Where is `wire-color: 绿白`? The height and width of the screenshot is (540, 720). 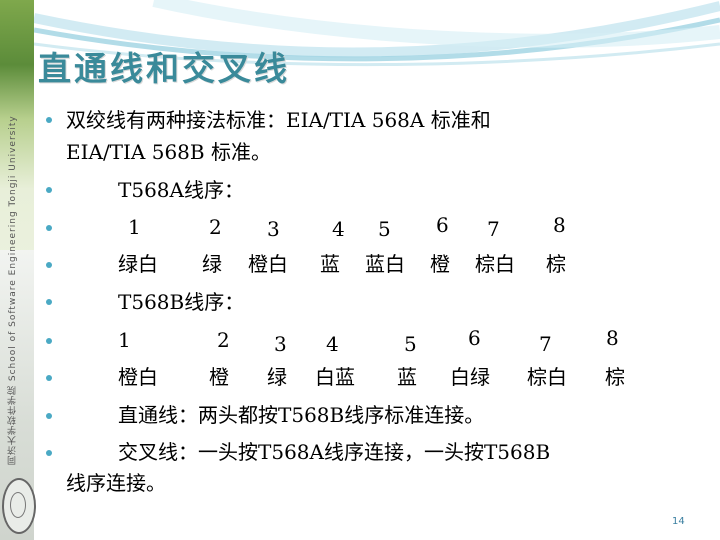
wire-color: 绿白 is located at coordinates (138, 264).